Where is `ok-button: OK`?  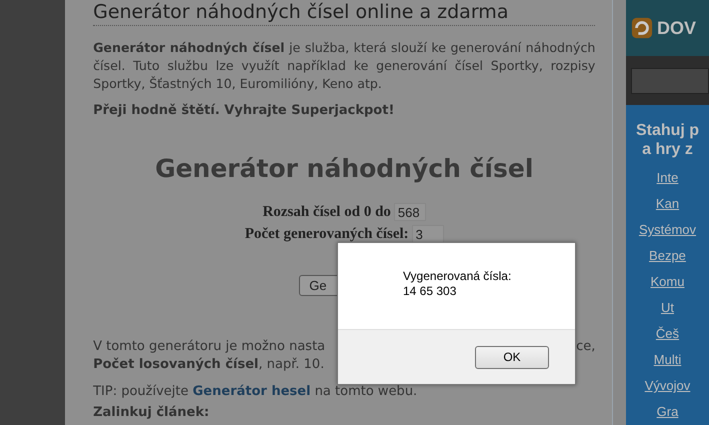 ok-button: OK is located at coordinates (512, 357).